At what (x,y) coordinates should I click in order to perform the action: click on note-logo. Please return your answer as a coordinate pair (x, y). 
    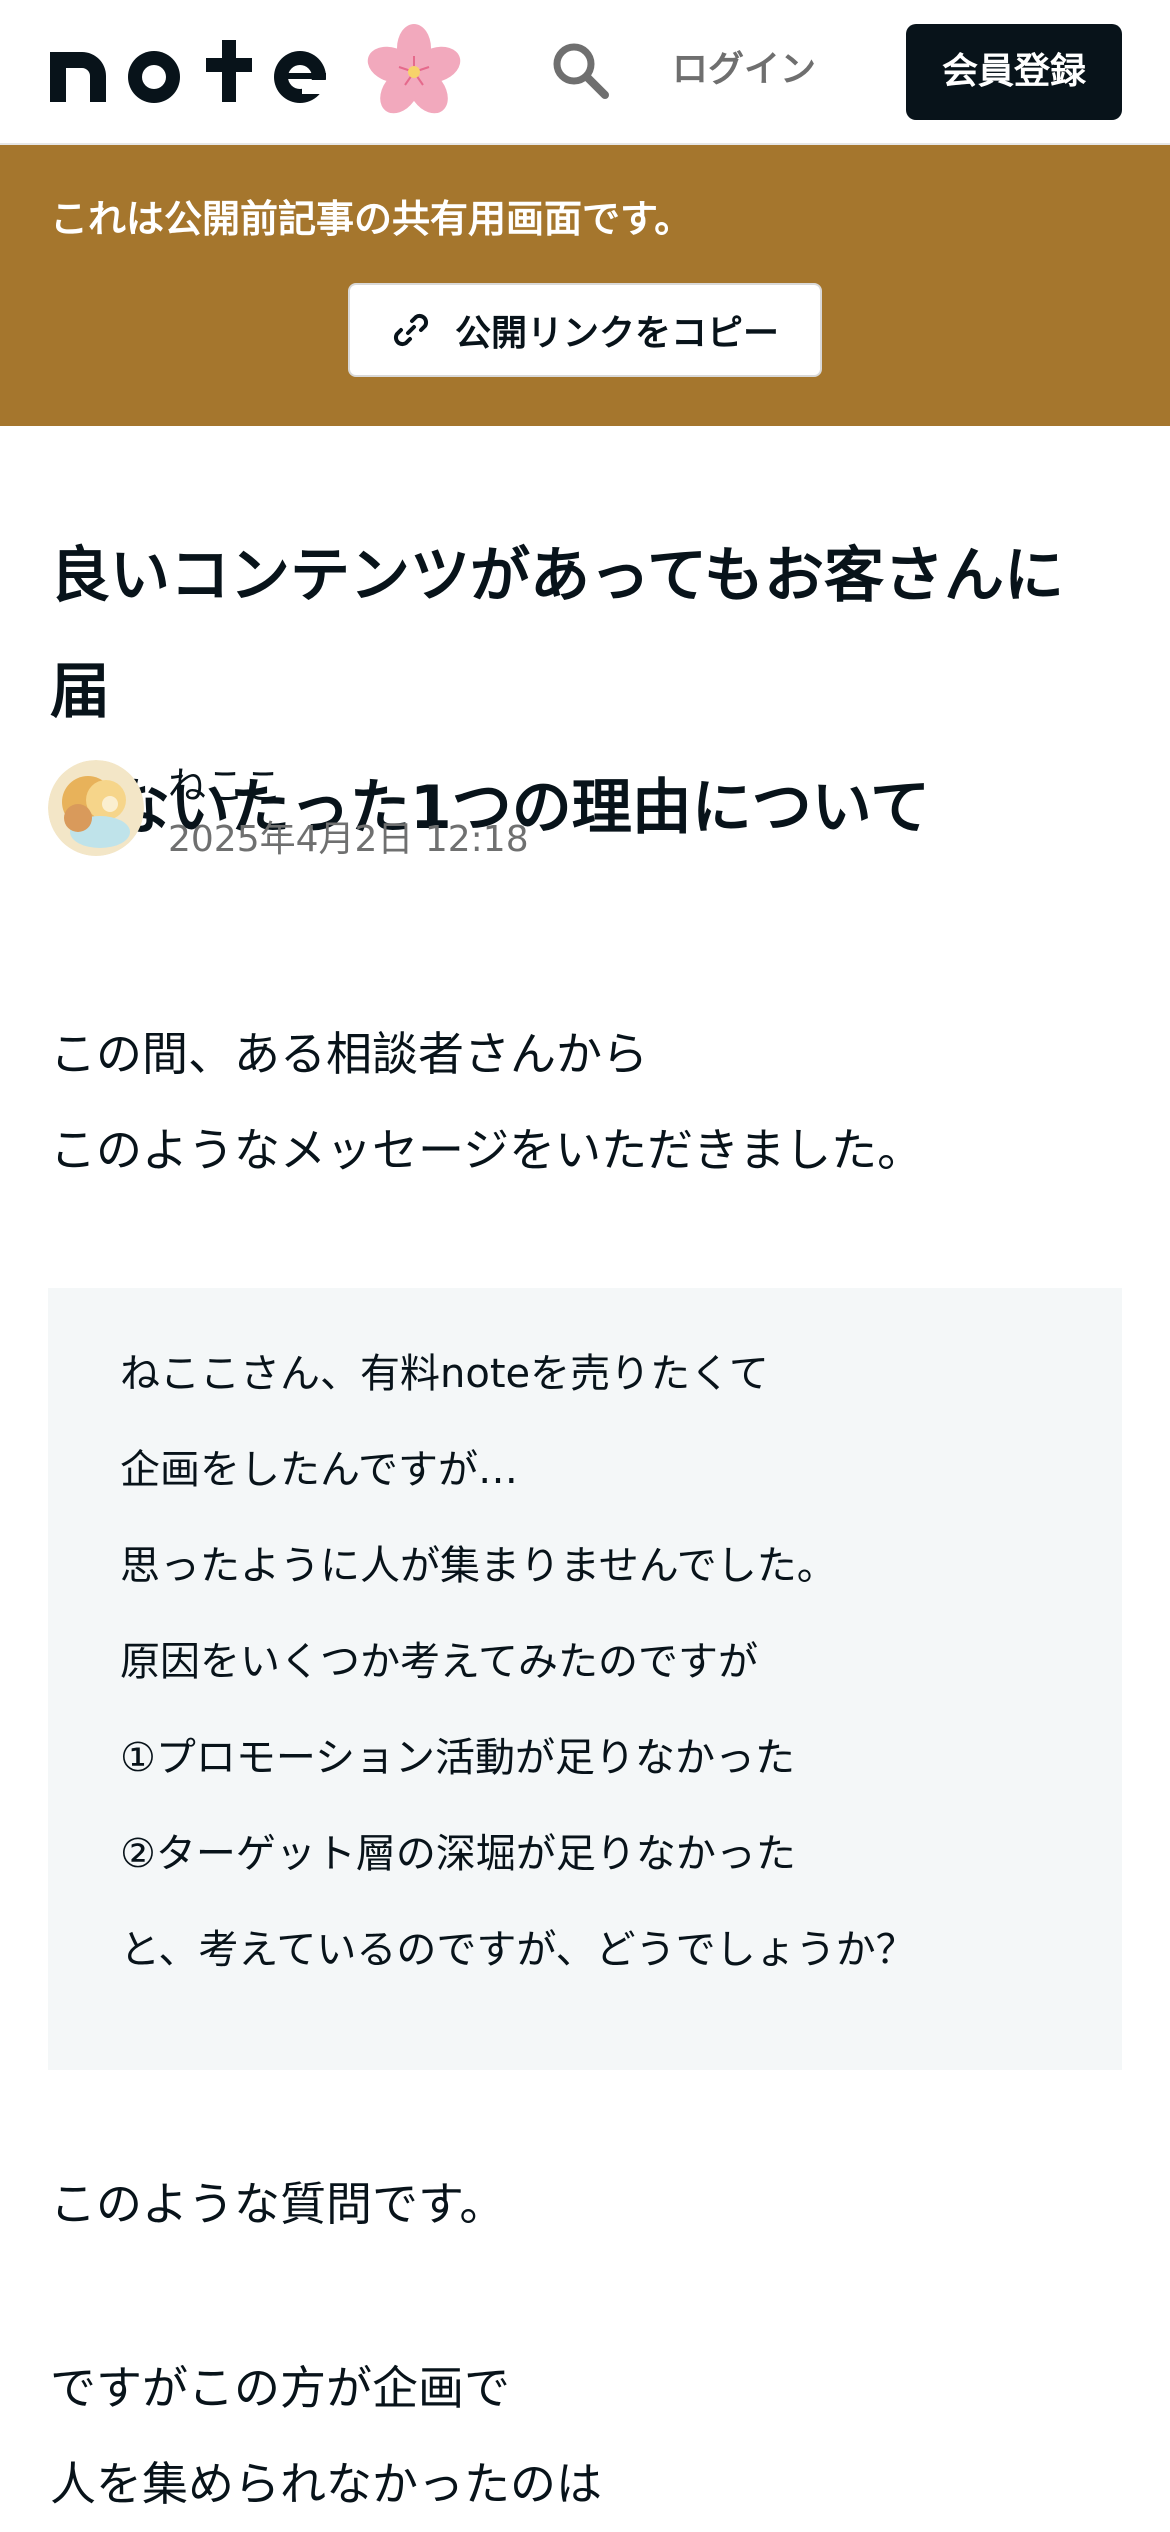
    Looking at the image, I should click on (261, 72).